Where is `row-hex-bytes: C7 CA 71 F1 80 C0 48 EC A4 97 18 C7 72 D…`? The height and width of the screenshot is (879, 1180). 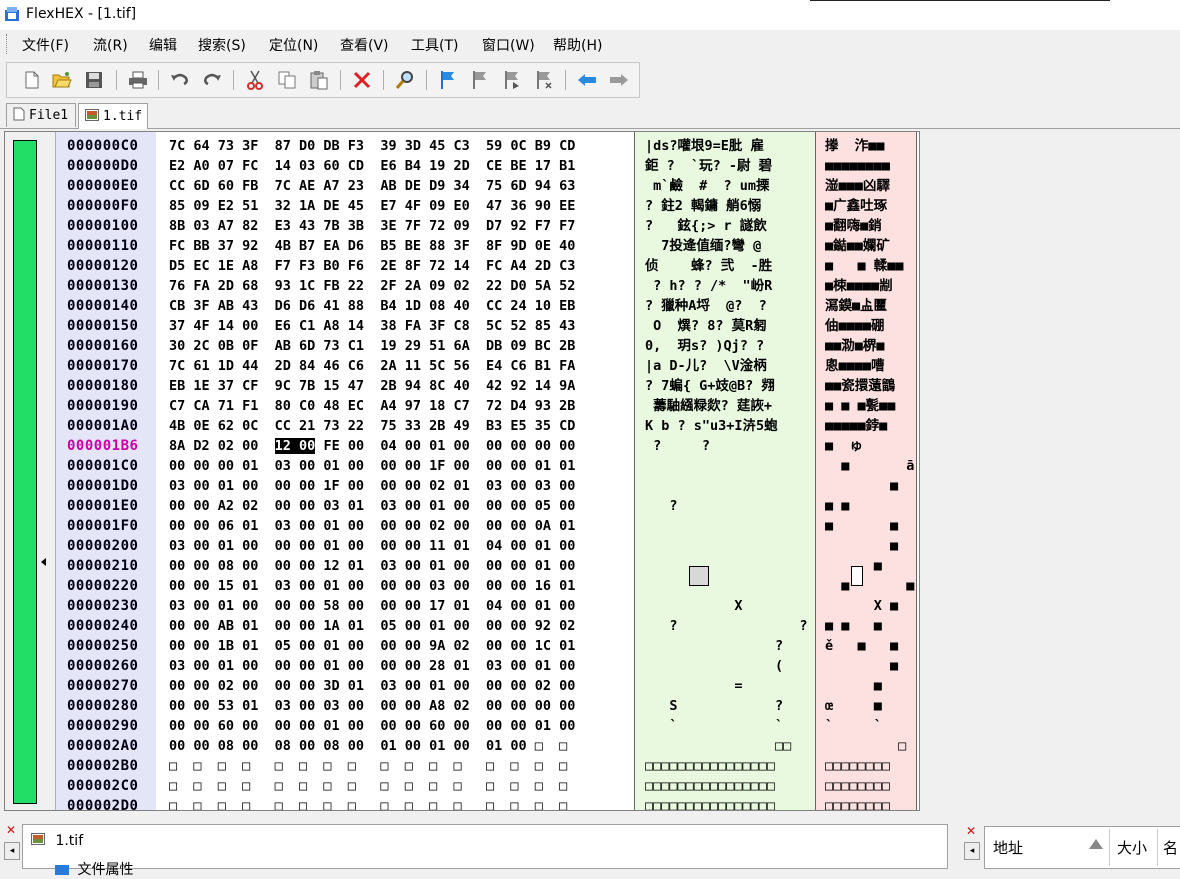
row-hex-bytes: C7 CA 71 F1 80 C0 48 EC A4 97 18 C7 72 D… is located at coordinates (372, 406).